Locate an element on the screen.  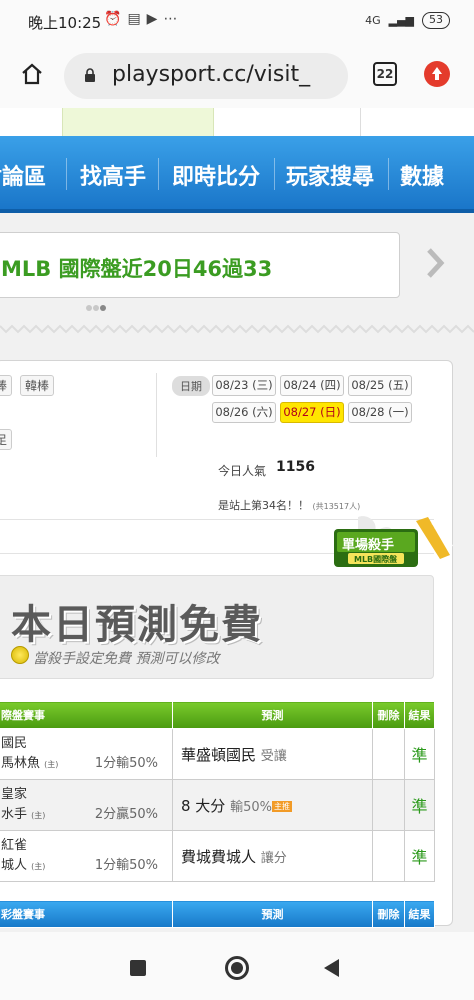
popularity-value: 1156 is located at coordinates (295, 467).